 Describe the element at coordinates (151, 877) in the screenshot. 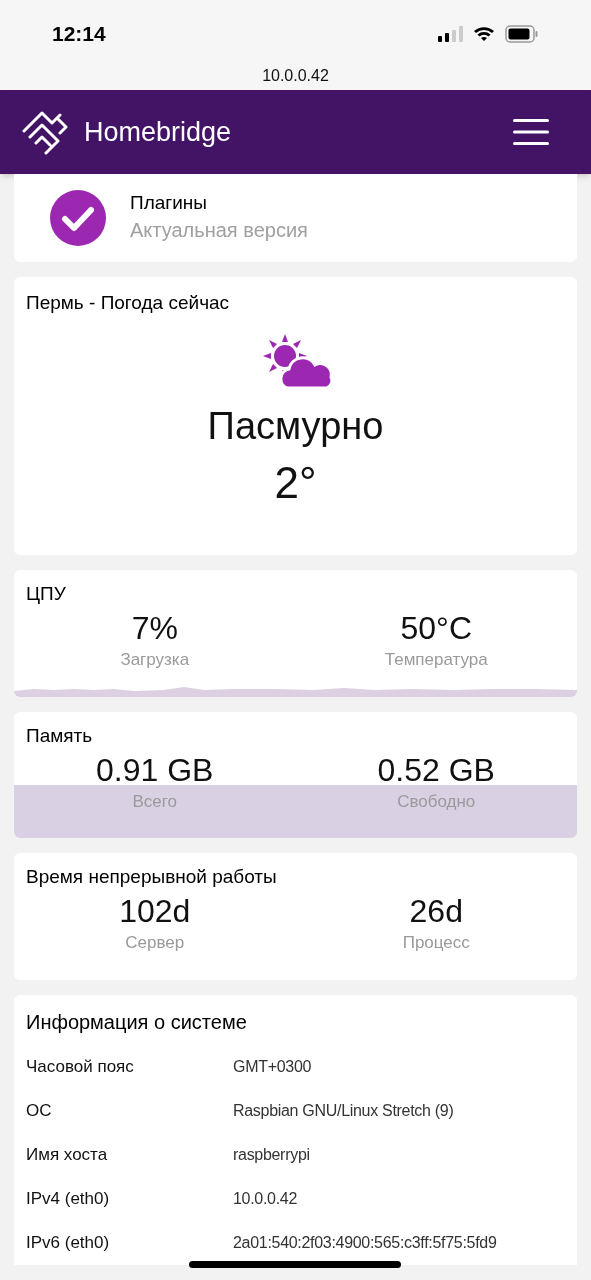

I see `card-title: Время непрерывной работы` at that location.